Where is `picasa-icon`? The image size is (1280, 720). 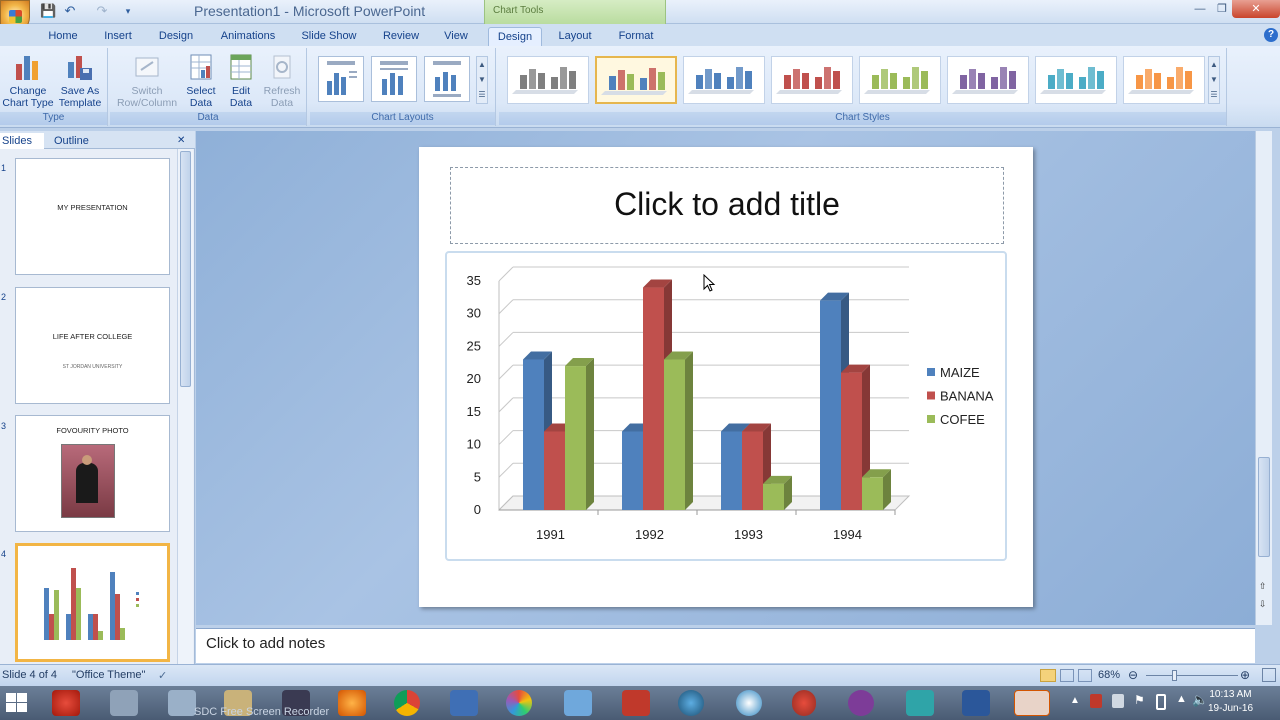 picasa-icon is located at coordinates (519, 703).